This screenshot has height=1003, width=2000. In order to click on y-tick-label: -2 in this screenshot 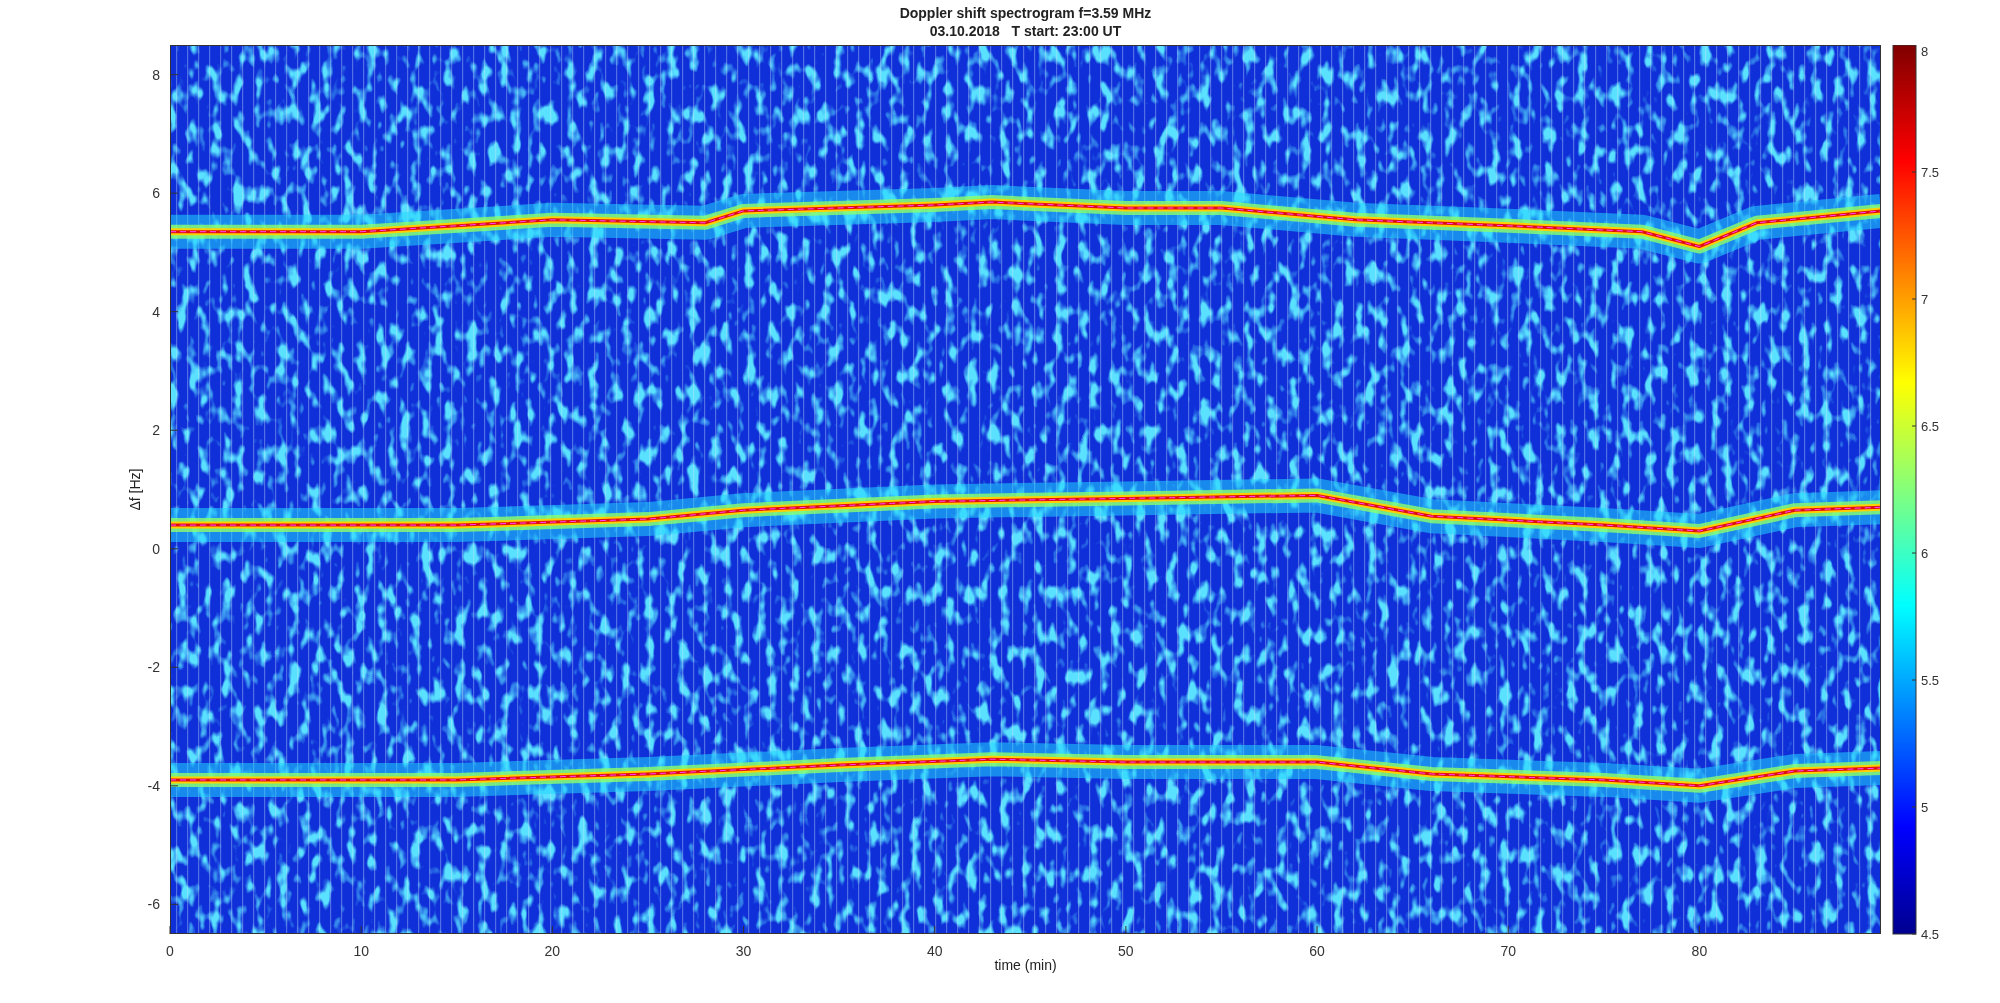, I will do `click(153, 667)`.